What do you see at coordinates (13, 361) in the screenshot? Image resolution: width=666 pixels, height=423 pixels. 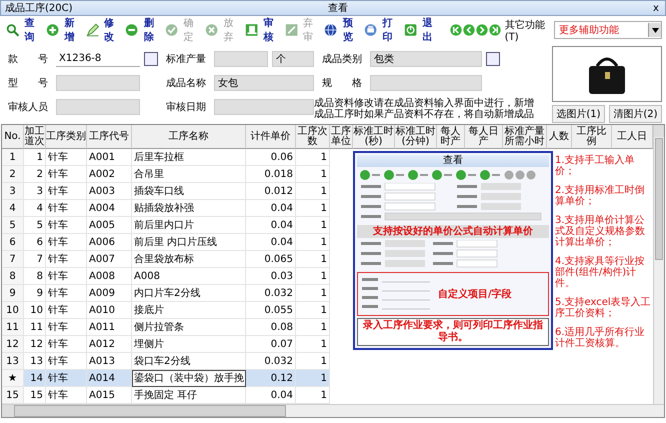 I see `row-number-cell: 13` at bounding box center [13, 361].